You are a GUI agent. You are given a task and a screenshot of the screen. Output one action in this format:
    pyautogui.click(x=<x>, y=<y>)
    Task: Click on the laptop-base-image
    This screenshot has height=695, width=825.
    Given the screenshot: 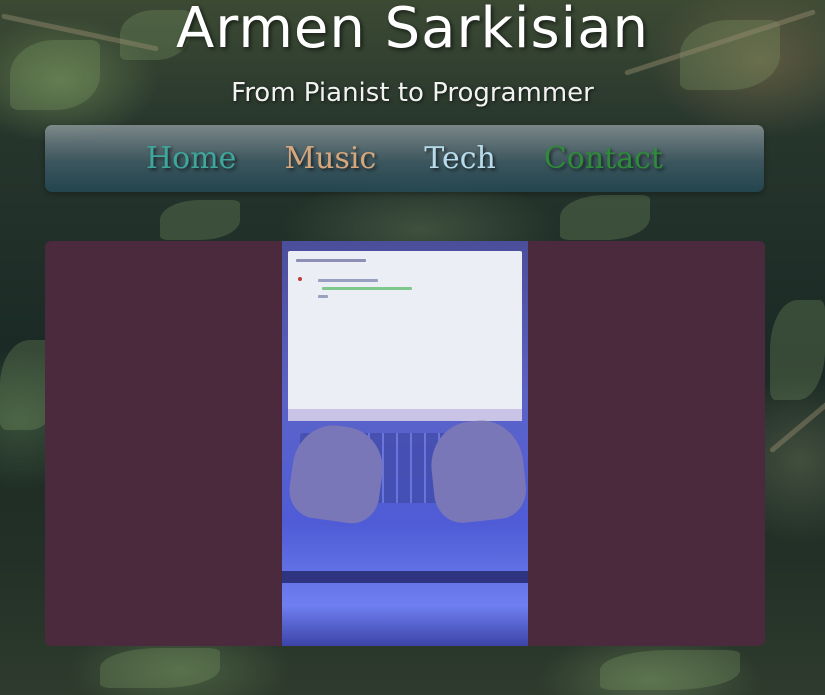 What is the action you would take?
    pyautogui.click(x=405, y=577)
    